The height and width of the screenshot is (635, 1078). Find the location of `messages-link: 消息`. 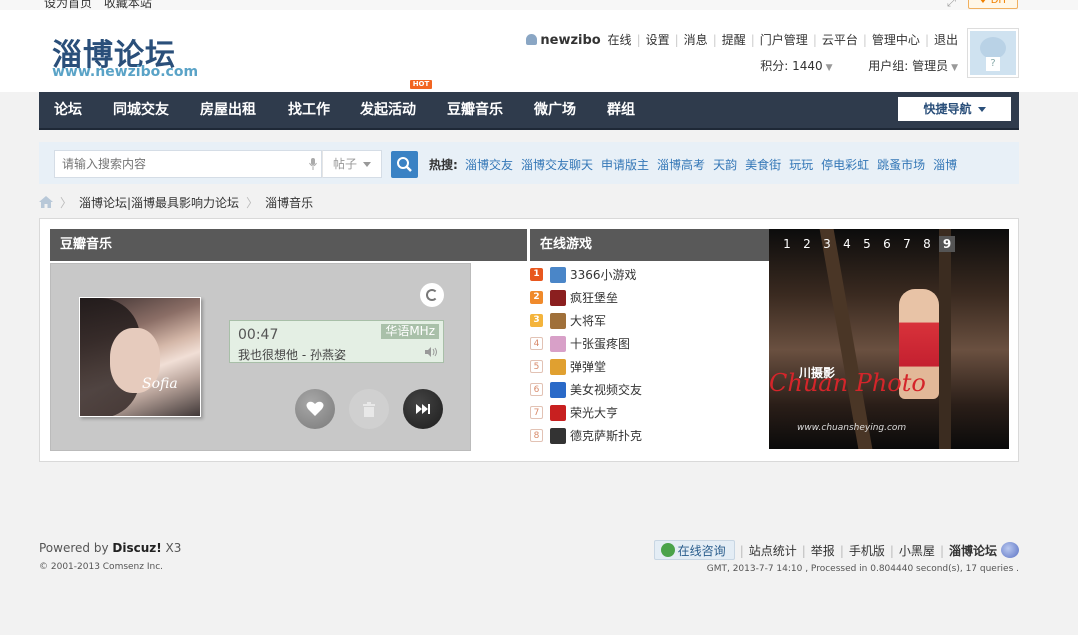

messages-link: 消息 is located at coordinates (696, 40).